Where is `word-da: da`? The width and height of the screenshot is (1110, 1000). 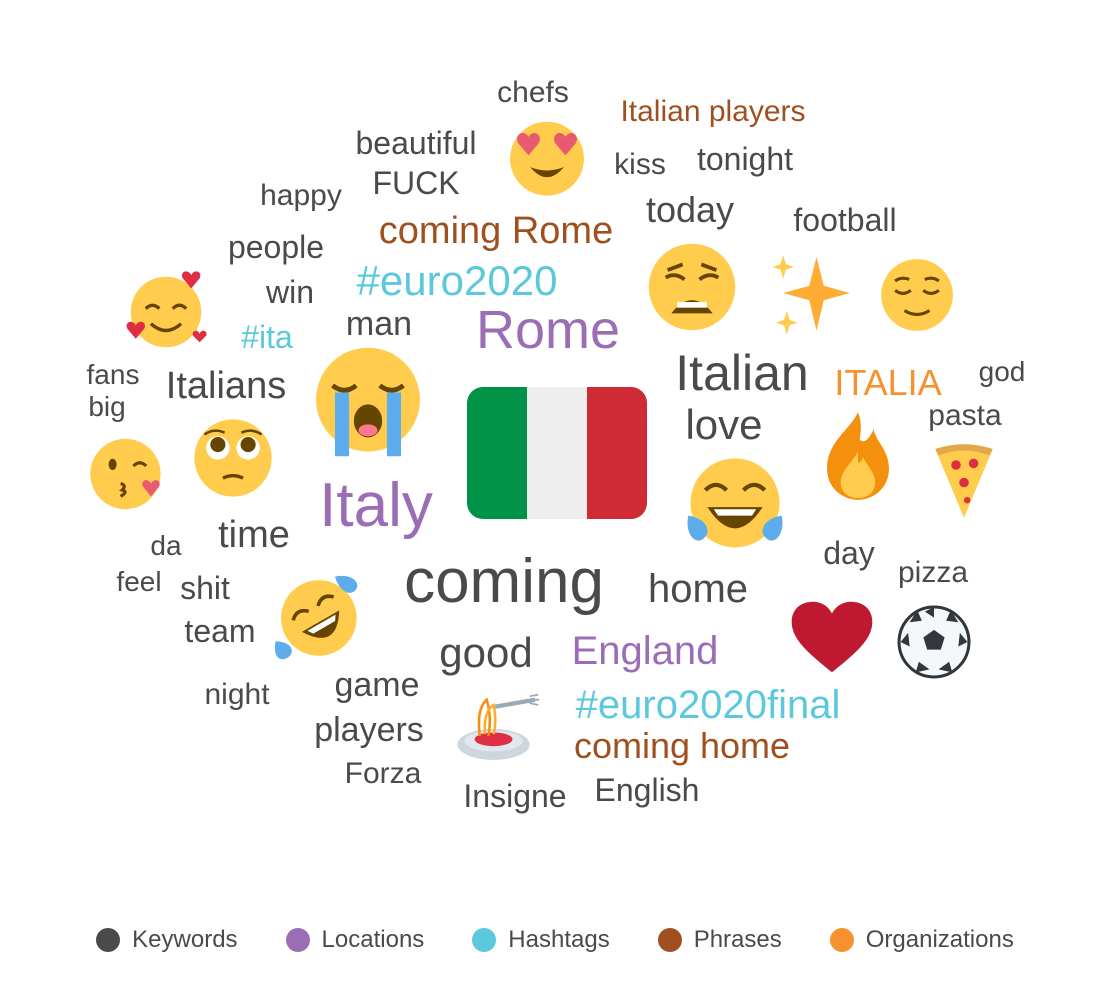 word-da: da is located at coordinates (166, 545).